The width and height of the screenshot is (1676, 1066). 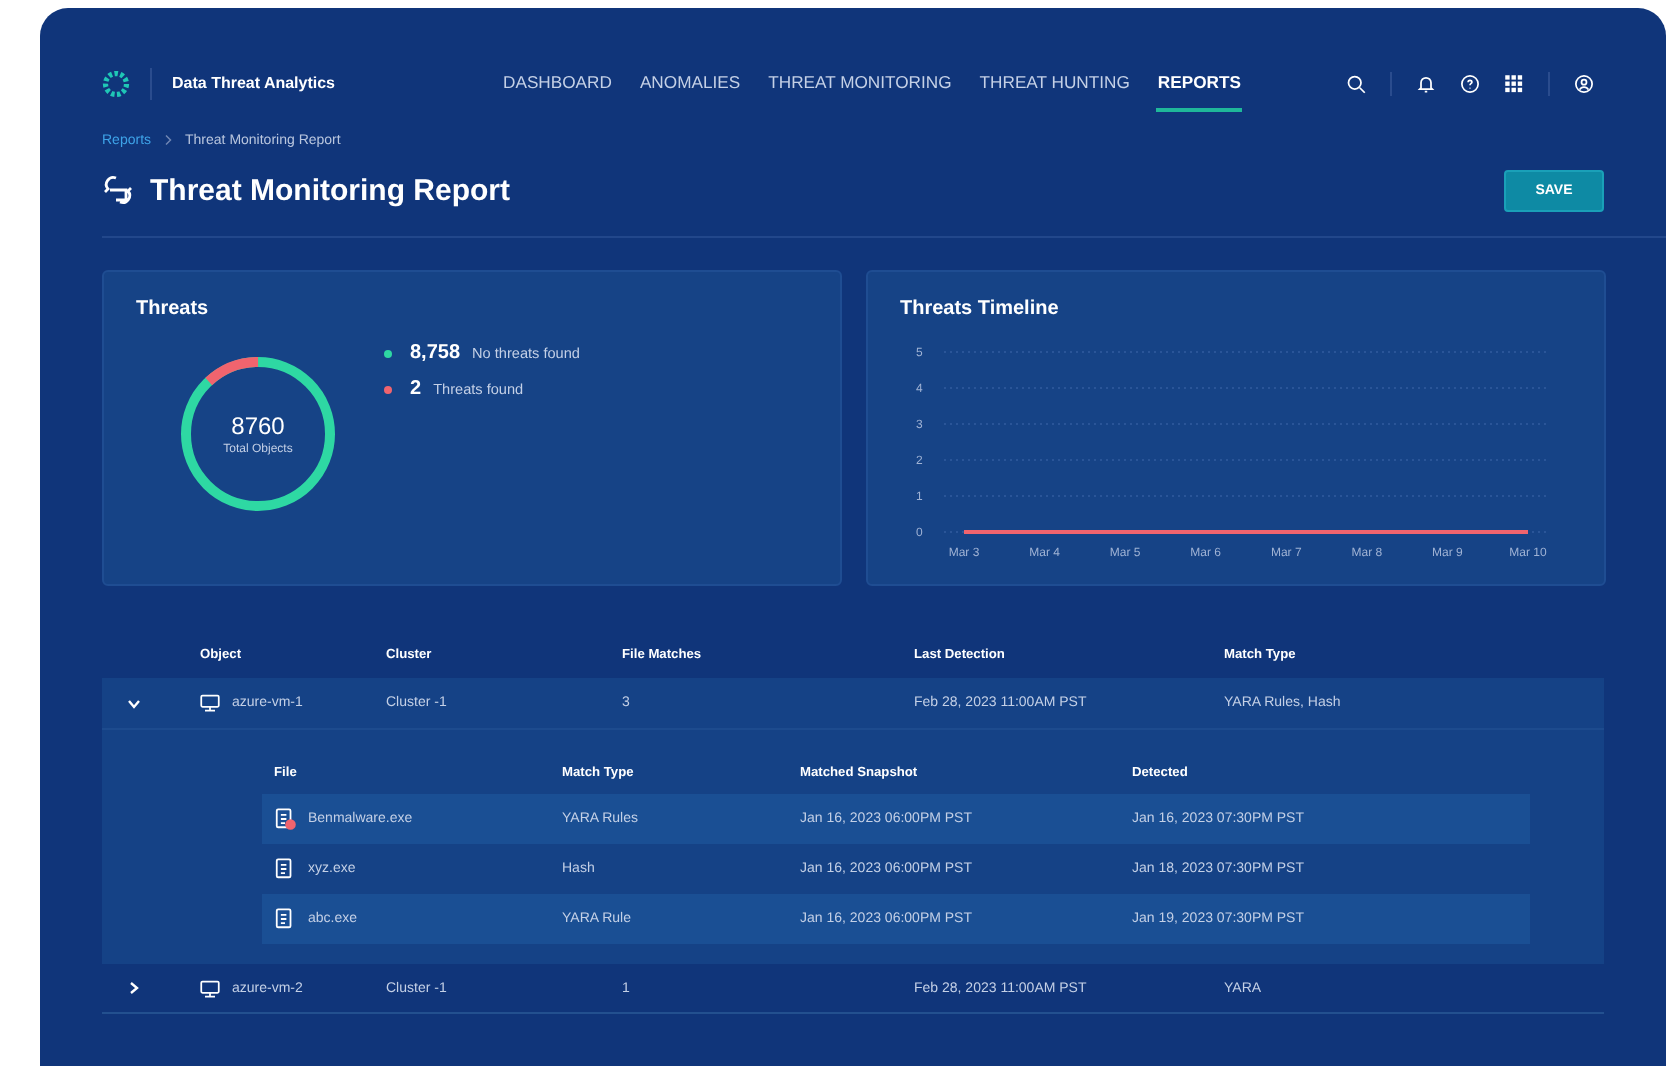 What do you see at coordinates (690, 84) in the screenshot?
I see `nav-tab: ANOMALIES` at bounding box center [690, 84].